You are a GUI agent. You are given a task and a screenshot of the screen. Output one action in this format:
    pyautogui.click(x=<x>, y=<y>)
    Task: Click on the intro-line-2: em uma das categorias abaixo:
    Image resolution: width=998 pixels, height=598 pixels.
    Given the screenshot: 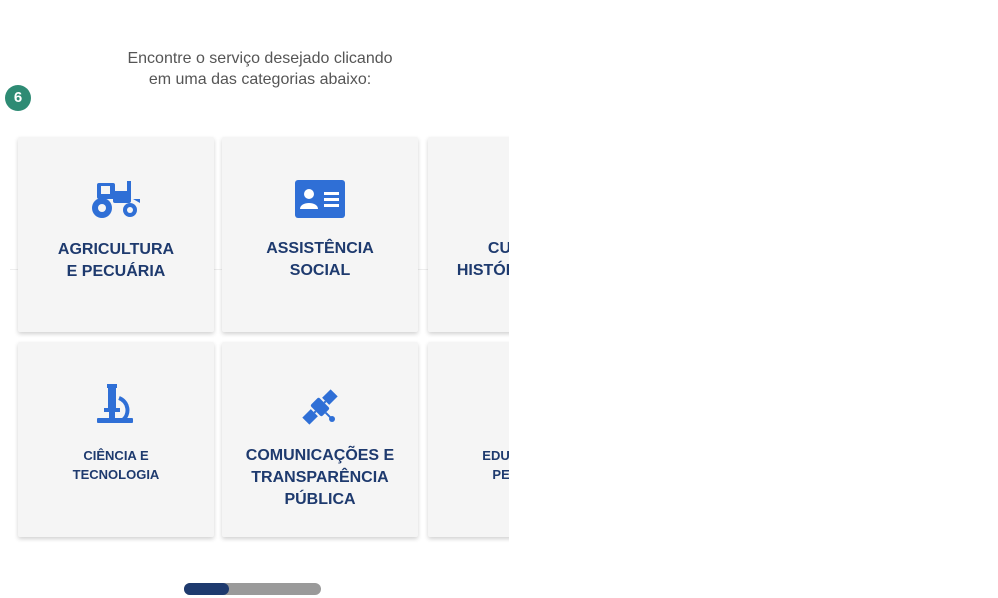 What is the action you would take?
    pyautogui.click(x=260, y=79)
    